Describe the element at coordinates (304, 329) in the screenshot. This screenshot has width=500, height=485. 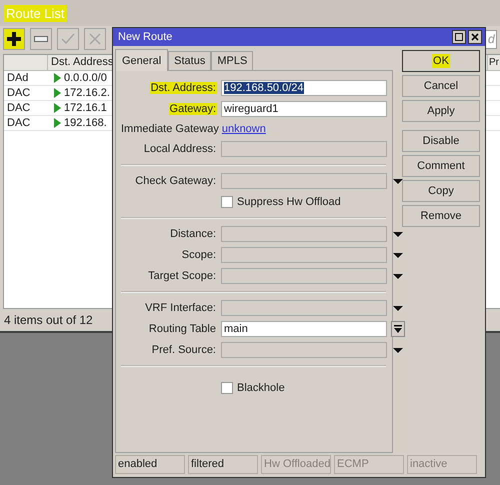
I see `dropdown-field: main` at that location.